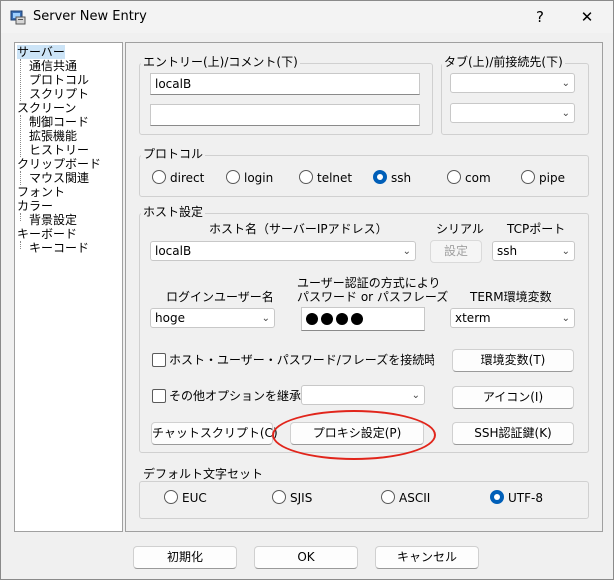 The height and width of the screenshot is (580, 614). What do you see at coordinates (235, 396) in the screenshot?
I see `inherit-options-label: その他オプションを継承` at bounding box center [235, 396].